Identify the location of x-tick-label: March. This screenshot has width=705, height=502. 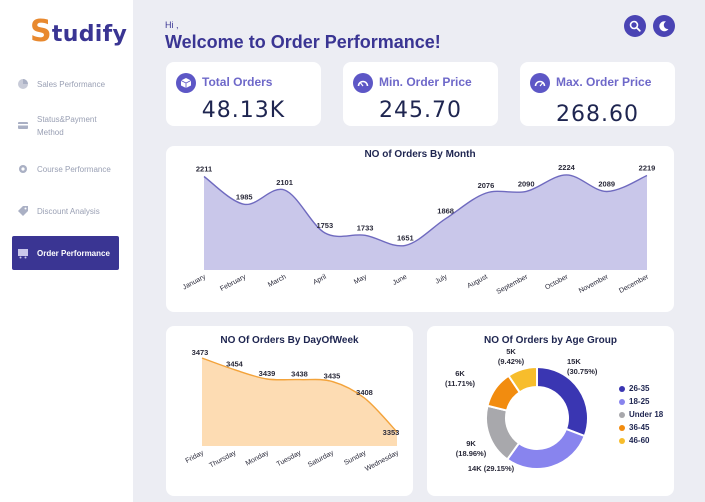
(277, 281).